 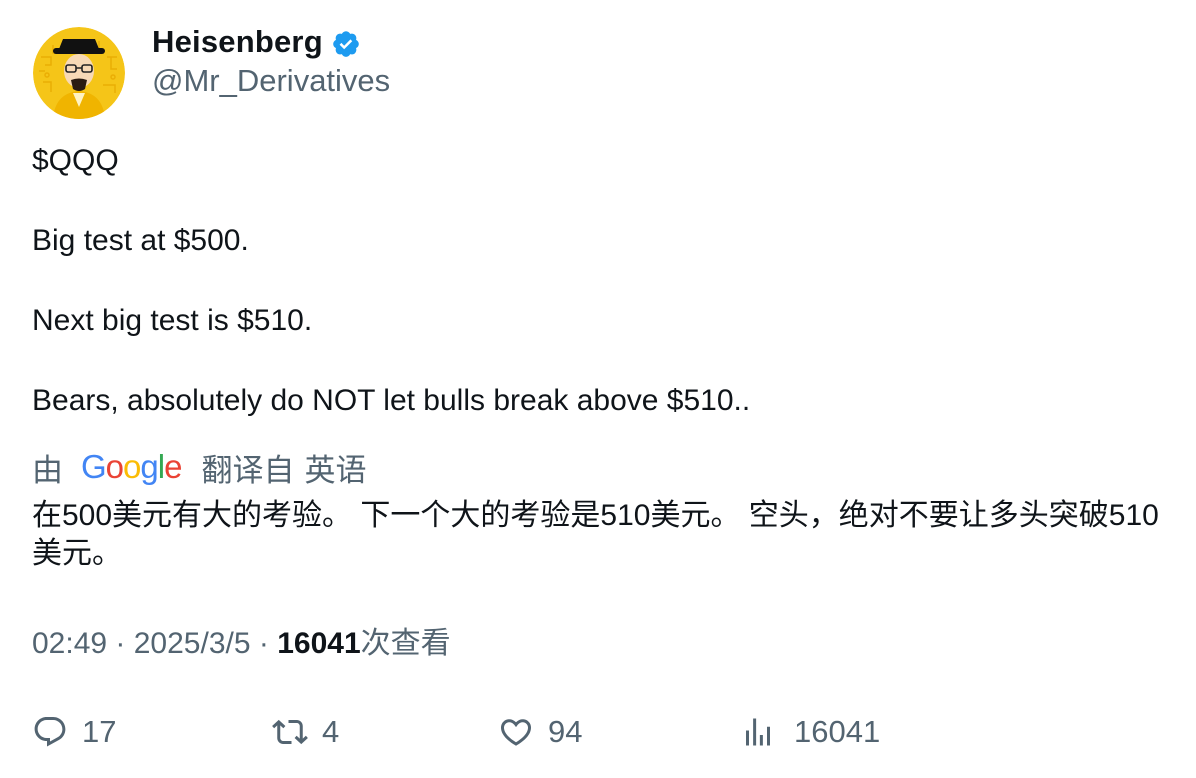 What do you see at coordinates (319, 643) in the screenshot?
I see `views-count: 16041` at bounding box center [319, 643].